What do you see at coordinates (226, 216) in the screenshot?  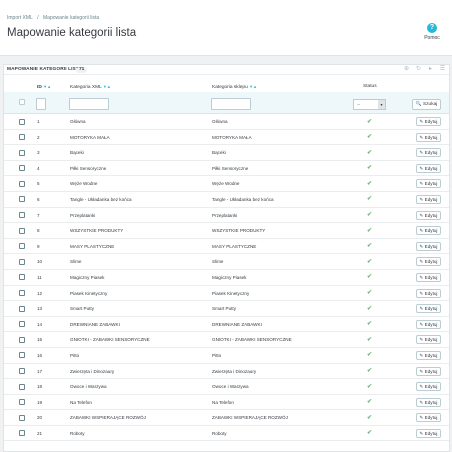 I see `table-row: 7 Przeplatanki Przeplatanki ✔ ✎ Edytuj` at bounding box center [226, 216].